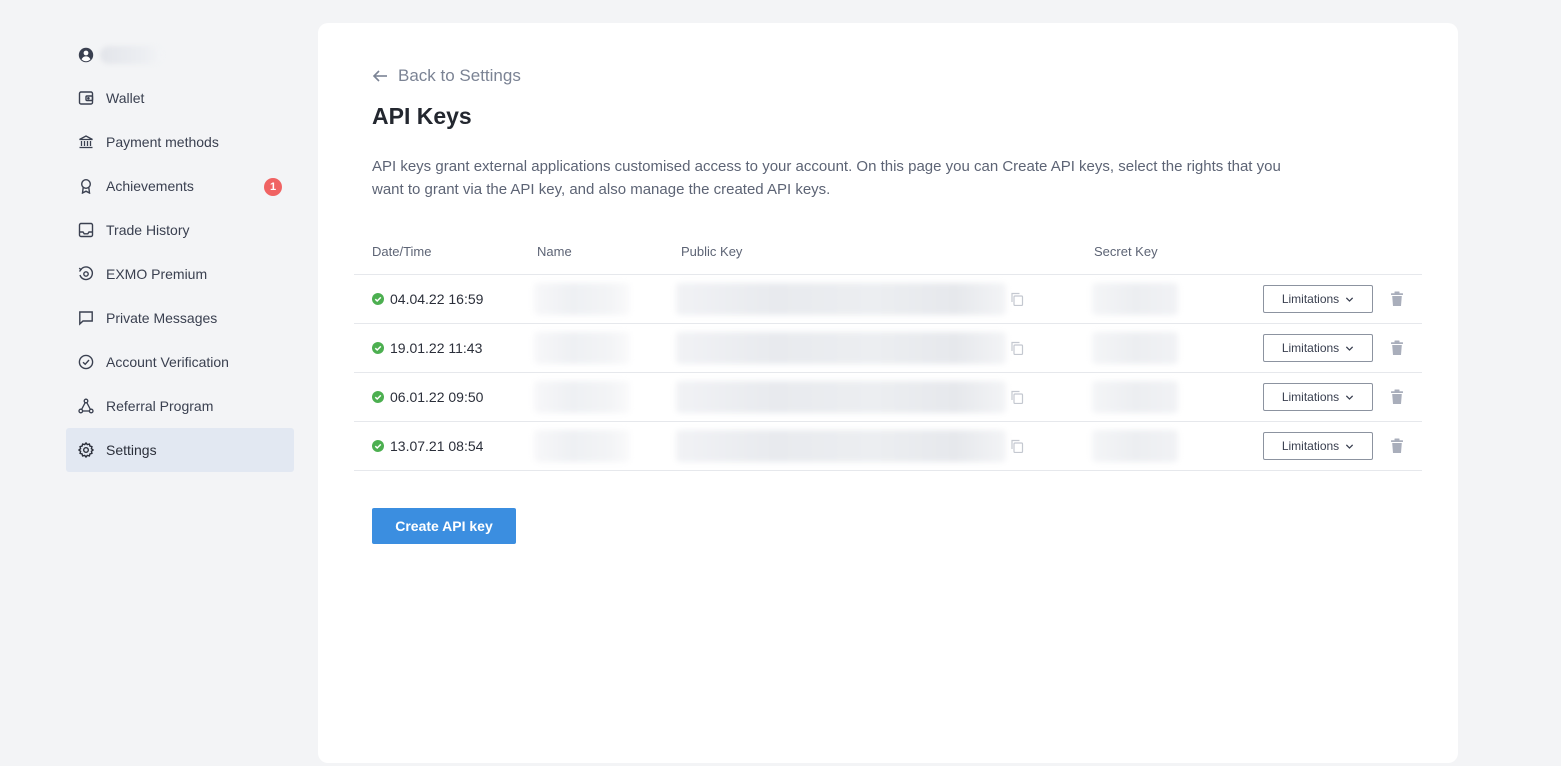 Image resolution: width=1561 pixels, height=766 pixels. I want to click on date-cell: 04.04.22 16:59, so click(427, 299).